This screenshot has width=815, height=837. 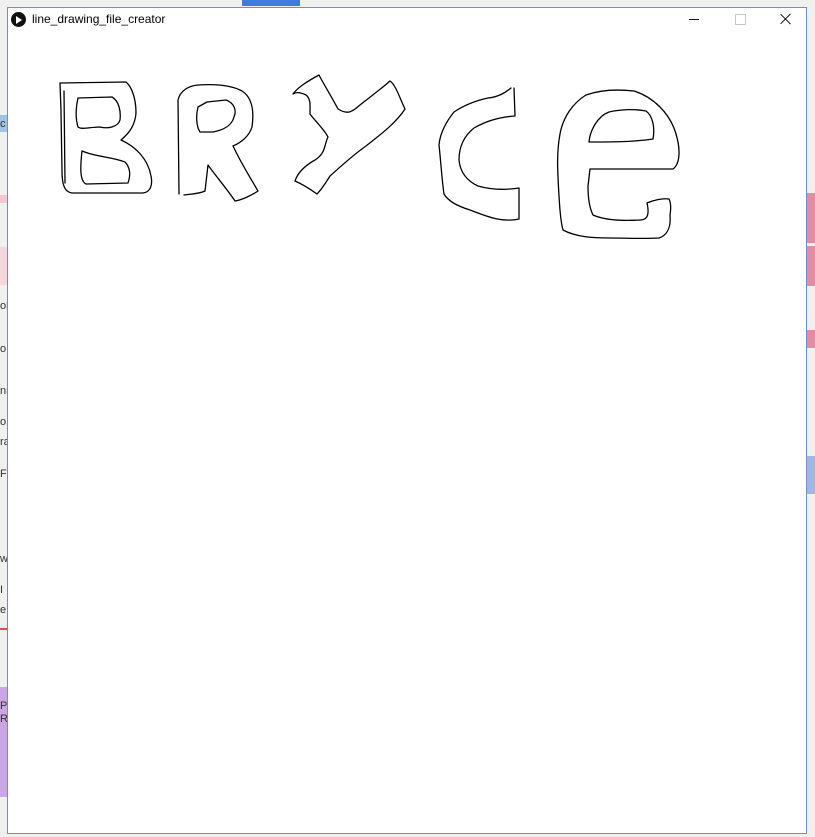 What do you see at coordinates (99, 19) in the screenshot?
I see `window-title: line_drawing_file_creator` at bounding box center [99, 19].